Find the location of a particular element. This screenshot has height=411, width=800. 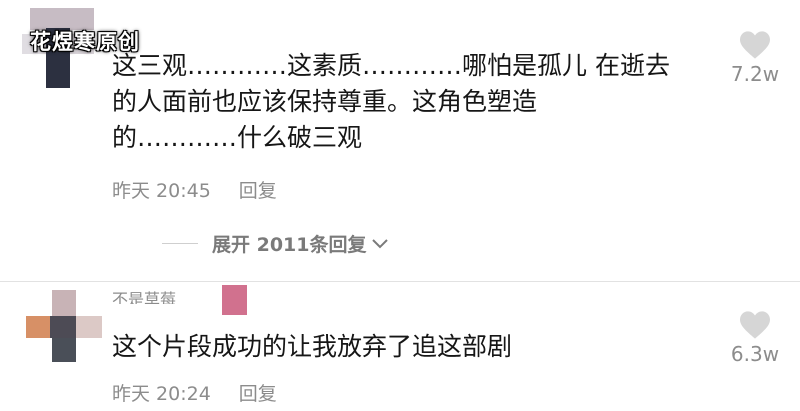

comment-time: 昨天 20:24 is located at coordinates (161, 394).